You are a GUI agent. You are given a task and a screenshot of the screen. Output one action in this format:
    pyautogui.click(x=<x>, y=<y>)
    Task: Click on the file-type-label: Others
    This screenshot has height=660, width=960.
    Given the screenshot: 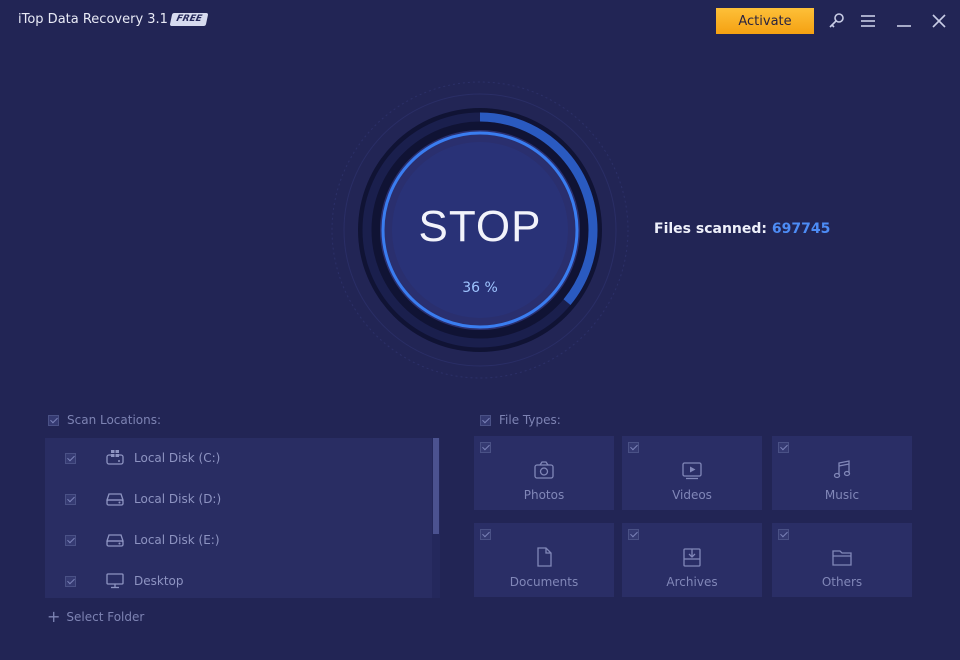 What is the action you would take?
    pyautogui.click(x=842, y=582)
    